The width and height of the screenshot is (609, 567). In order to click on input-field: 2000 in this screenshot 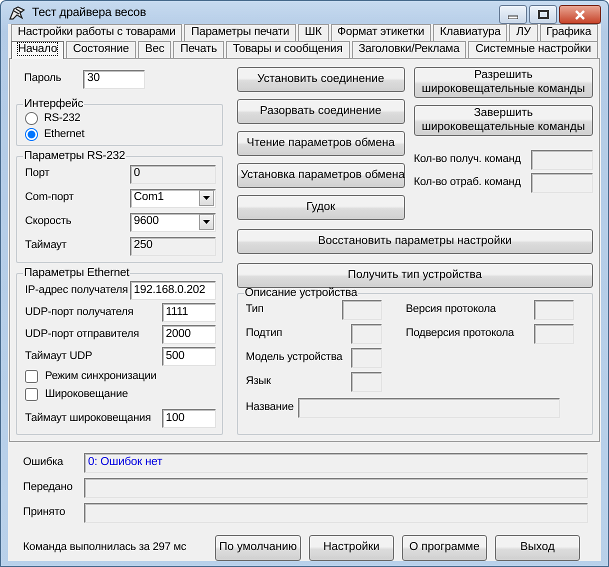, I will do `click(189, 334)`.